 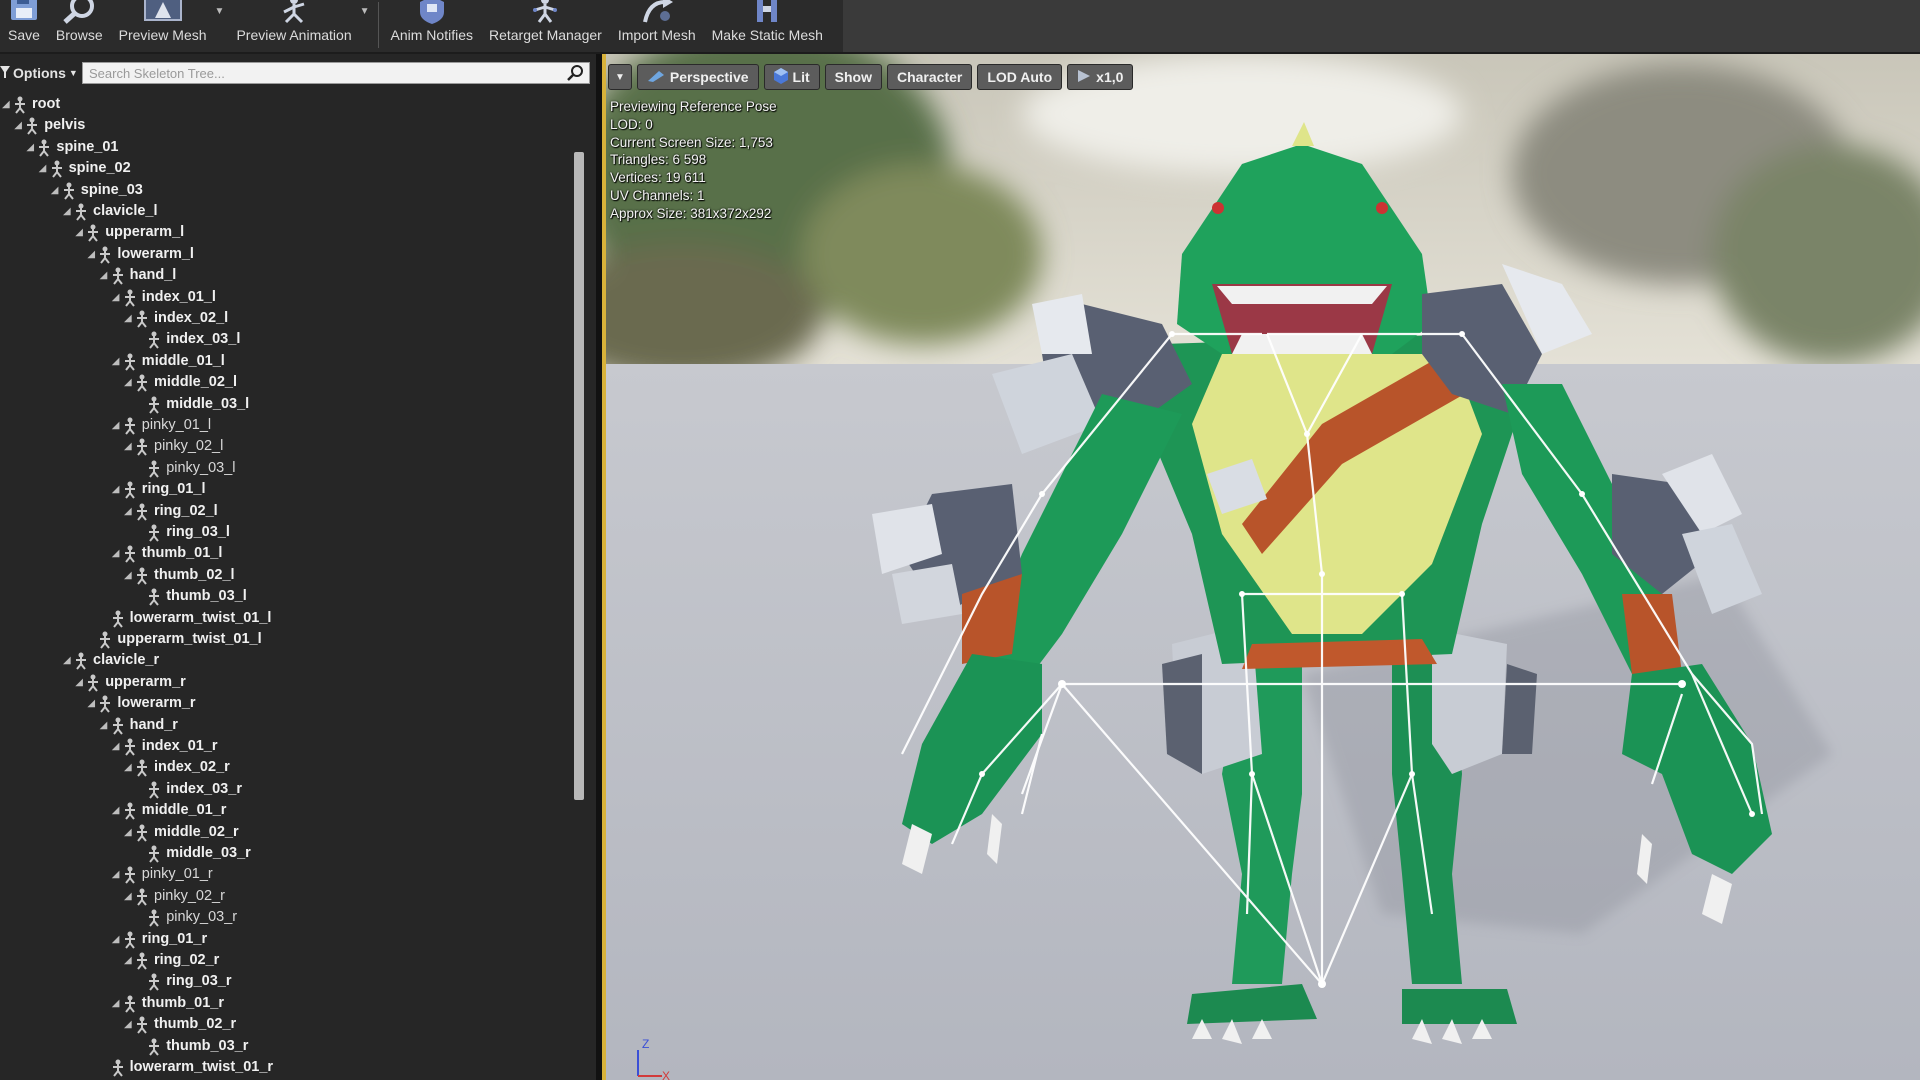 I want to click on save-button: Save, so click(x=24, y=25).